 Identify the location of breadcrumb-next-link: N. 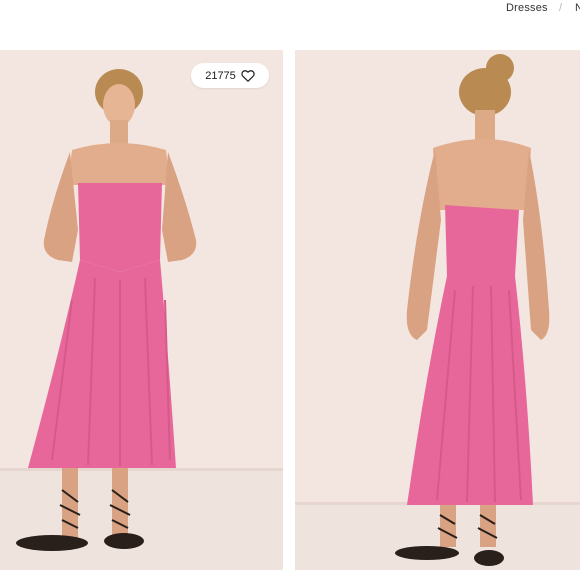
(577, 8).